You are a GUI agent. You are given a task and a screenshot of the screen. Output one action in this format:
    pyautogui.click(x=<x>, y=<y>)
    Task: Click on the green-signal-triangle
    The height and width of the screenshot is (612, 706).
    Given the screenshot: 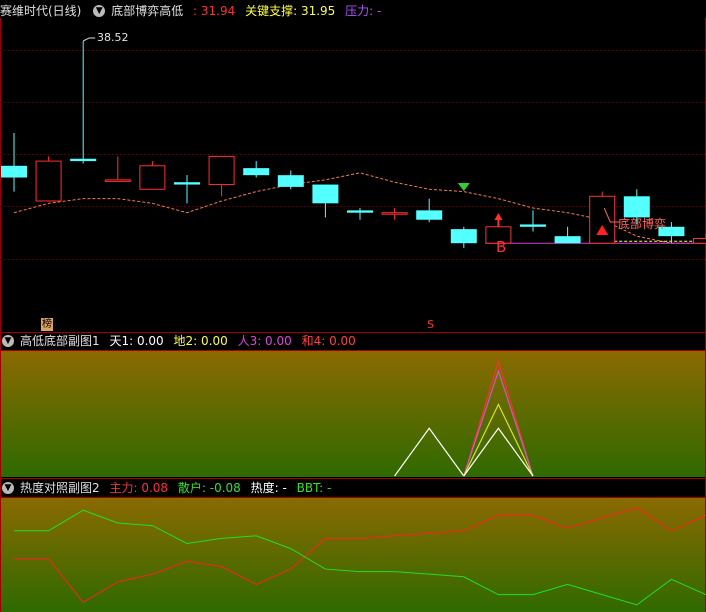 What is the action you would take?
    pyautogui.click(x=463, y=187)
    